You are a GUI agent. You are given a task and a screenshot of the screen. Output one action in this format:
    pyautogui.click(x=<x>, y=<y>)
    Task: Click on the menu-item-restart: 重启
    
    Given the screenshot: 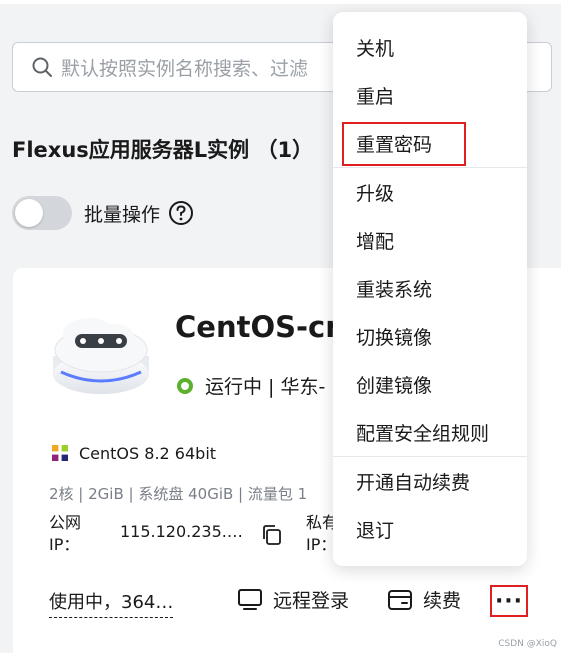 What is the action you would take?
    pyautogui.click(x=430, y=95)
    